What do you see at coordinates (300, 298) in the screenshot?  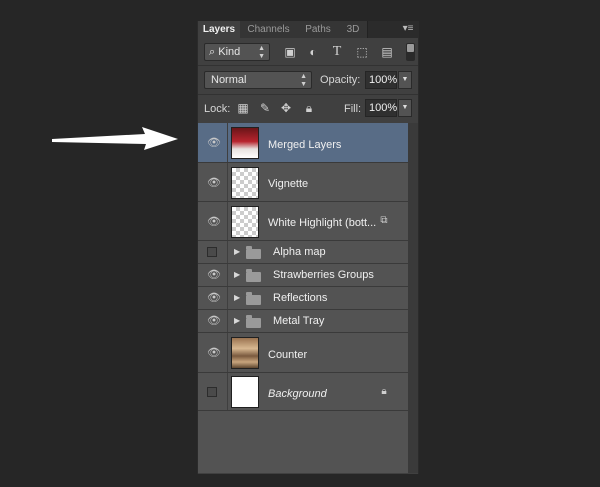 I see `group-name: Reflections` at bounding box center [300, 298].